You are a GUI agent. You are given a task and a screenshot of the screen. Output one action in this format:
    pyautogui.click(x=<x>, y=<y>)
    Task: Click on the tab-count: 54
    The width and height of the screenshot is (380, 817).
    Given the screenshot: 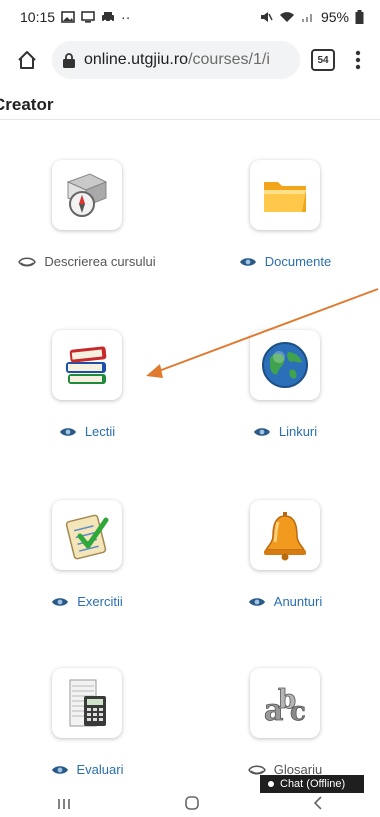 What is the action you would take?
    pyautogui.click(x=323, y=60)
    